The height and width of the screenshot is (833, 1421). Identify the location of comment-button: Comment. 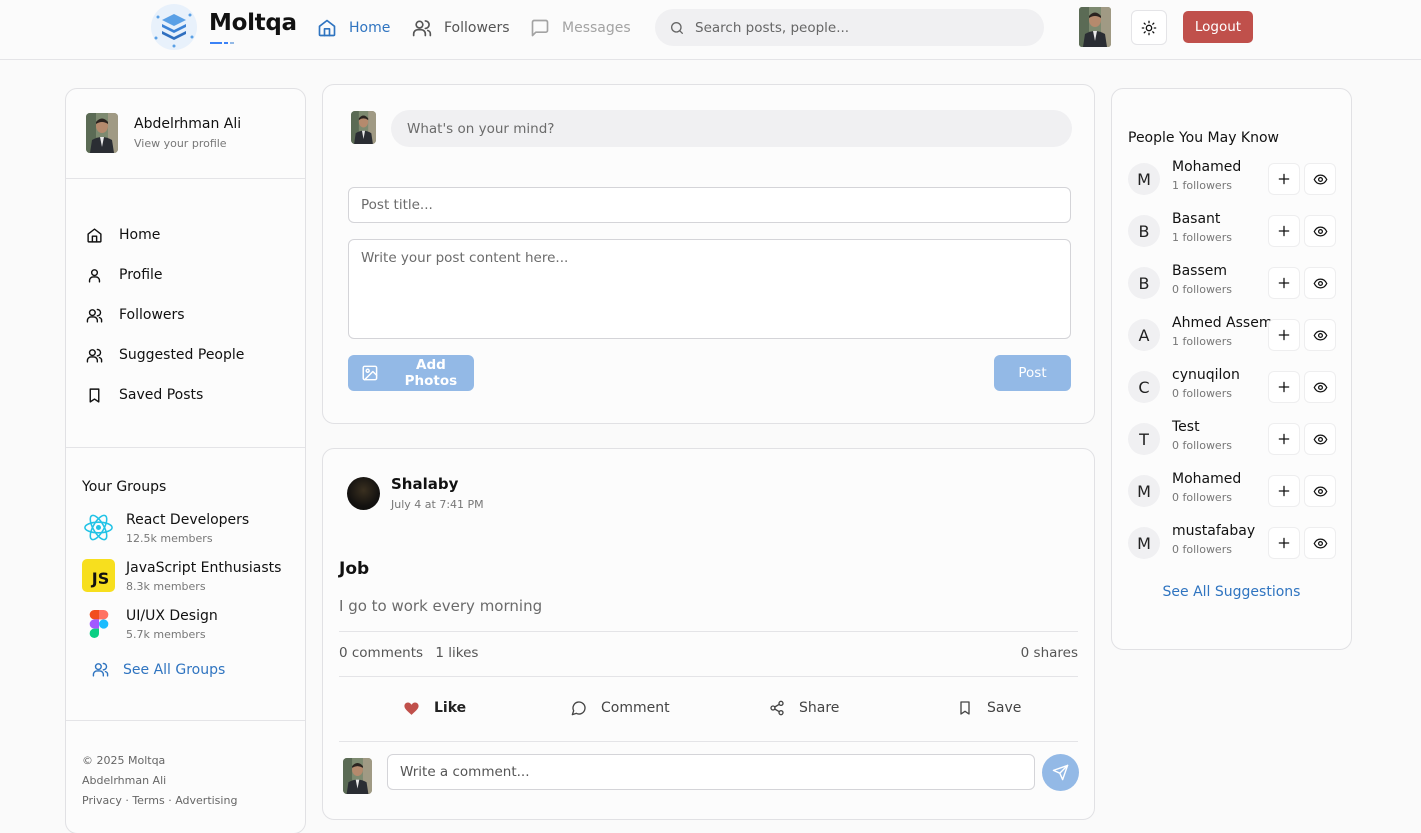
(620, 708).